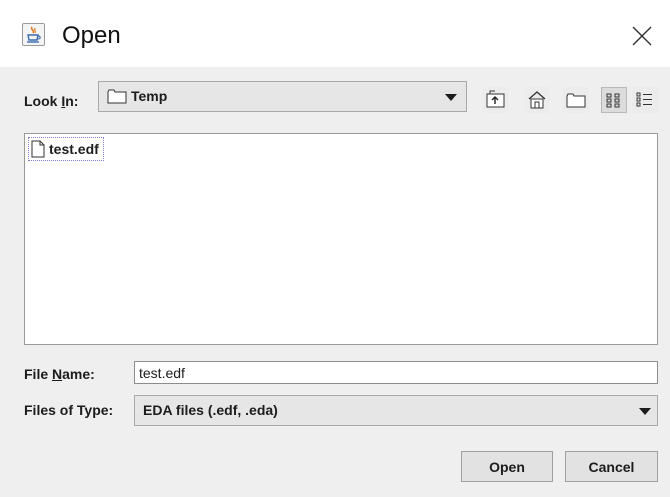  Describe the element at coordinates (642, 36) in the screenshot. I see `close-icon` at that location.